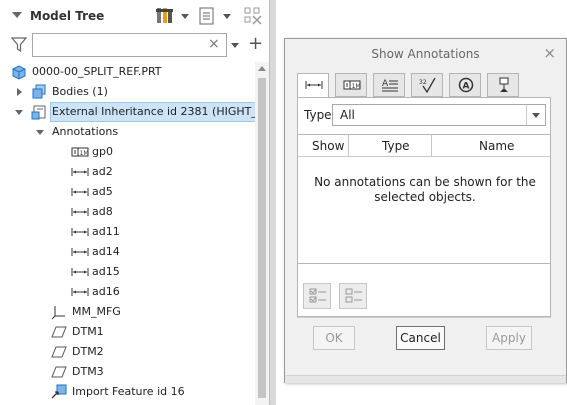 Image resolution: width=567 pixels, height=405 pixels. I want to click on settings-tools-icon, so click(165, 16).